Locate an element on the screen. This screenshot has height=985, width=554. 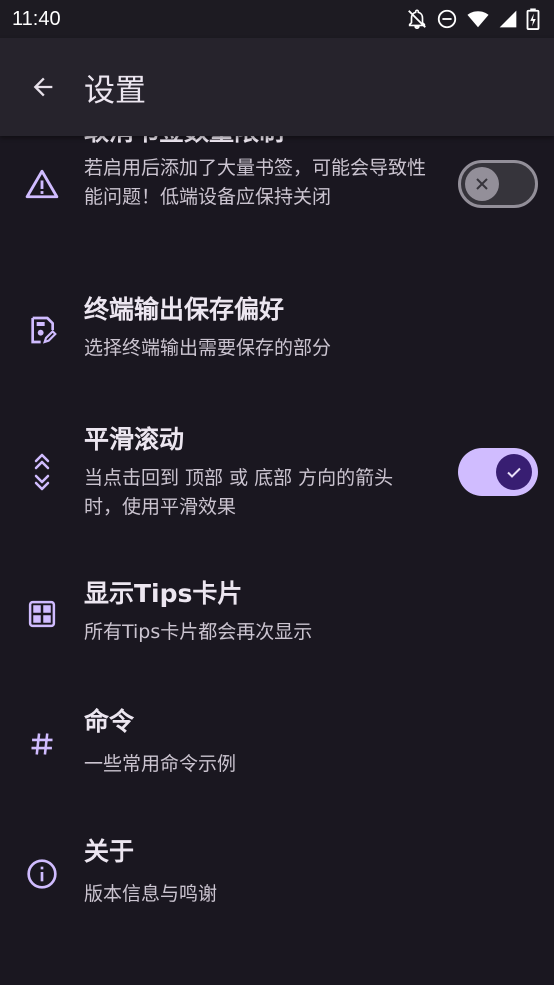
setting-row-bookmark-limit: 取消书签数量限制 若启用后添加了大量书签，可能会导致性能问题！低端设备应保持关闭 is located at coordinates (277, 191).